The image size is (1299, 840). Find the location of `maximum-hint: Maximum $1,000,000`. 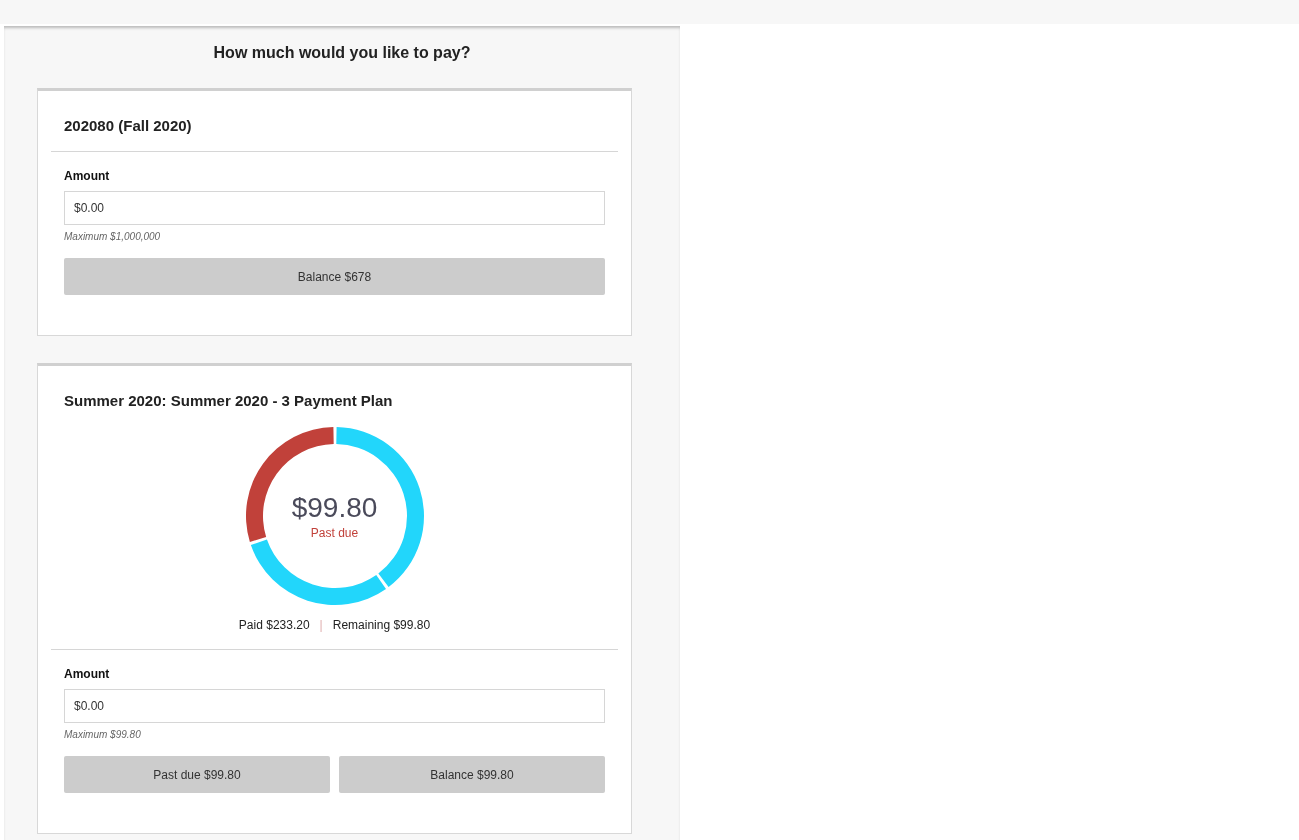

maximum-hint: Maximum $1,000,000 is located at coordinates (112, 236).